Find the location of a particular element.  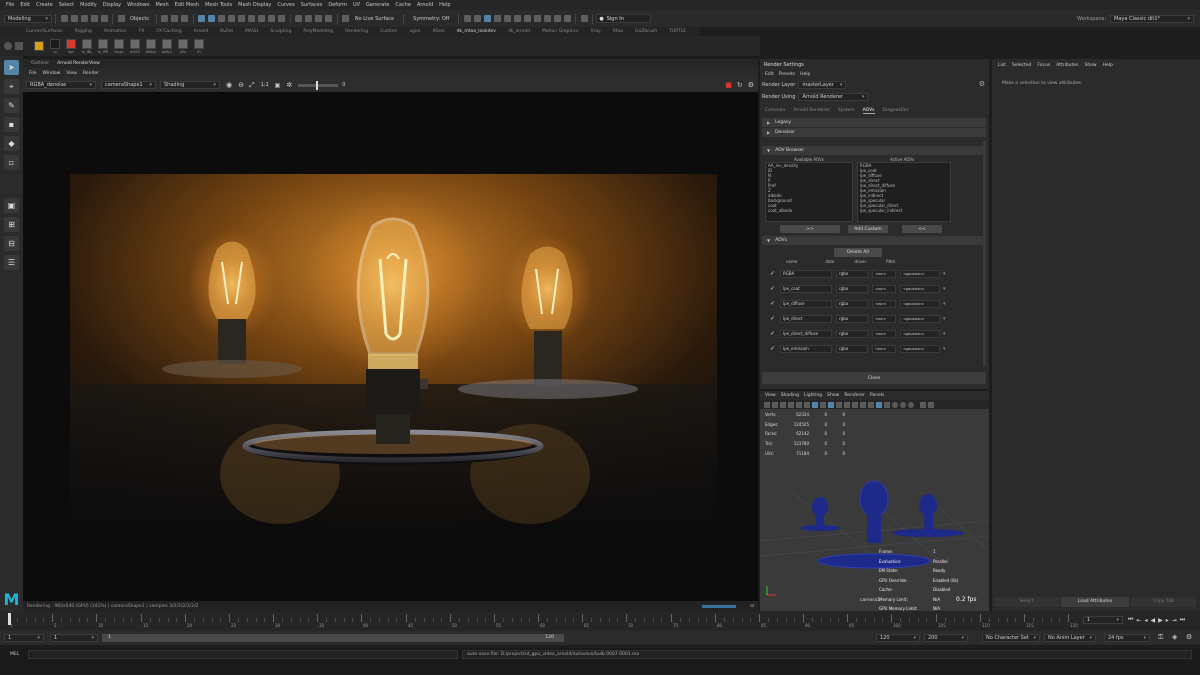

aov-enabled-checkbox: ✓ is located at coordinates (773, 288).